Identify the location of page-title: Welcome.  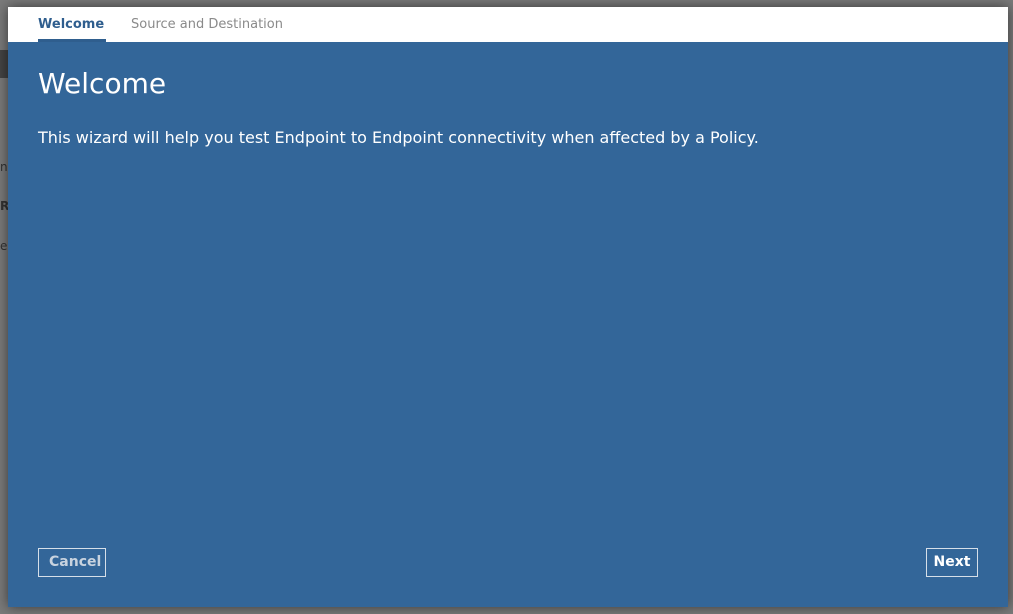
(102, 83).